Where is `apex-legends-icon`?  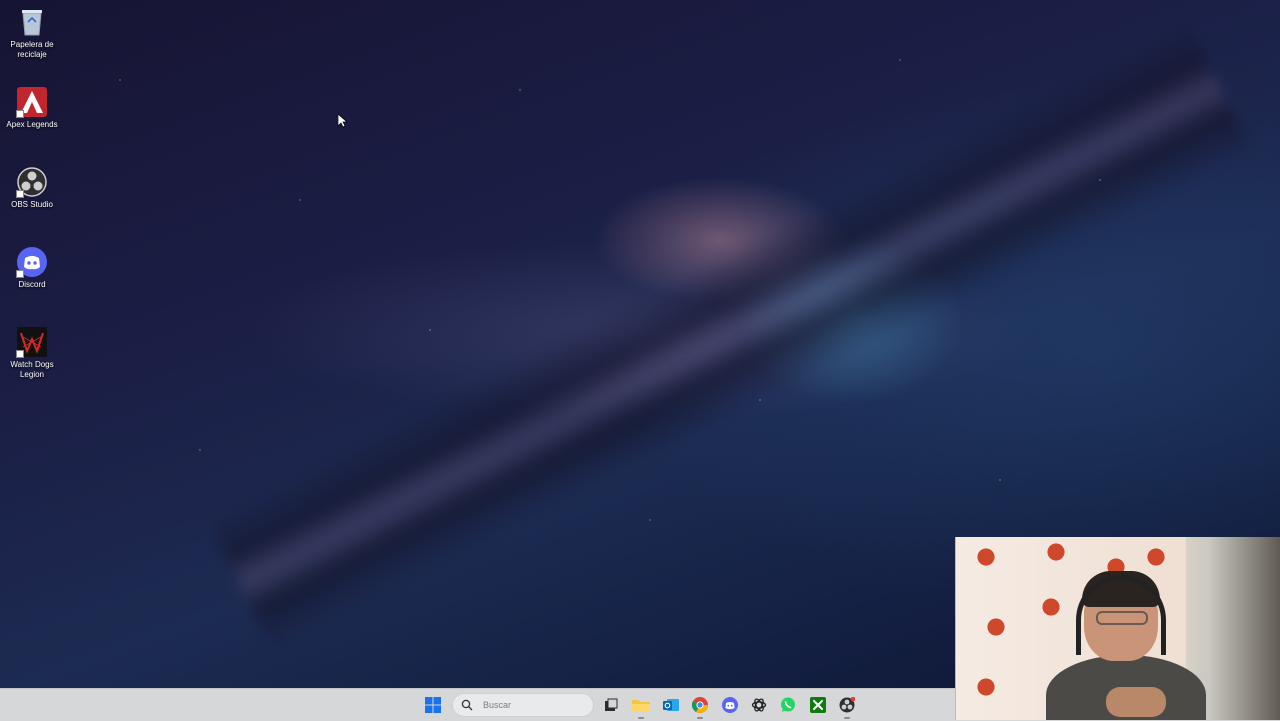 apex-legends-icon is located at coordinates (32, 102).